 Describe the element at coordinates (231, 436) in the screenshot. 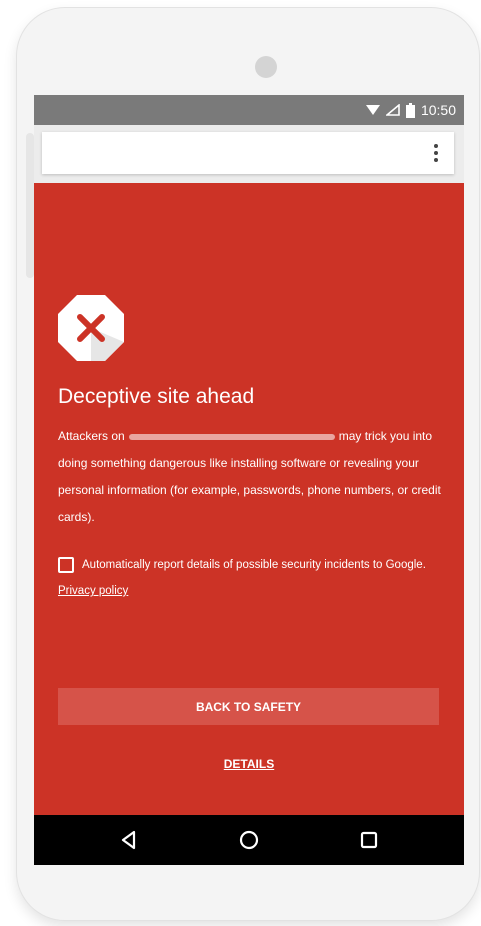

I see `redacted-url` at that location.